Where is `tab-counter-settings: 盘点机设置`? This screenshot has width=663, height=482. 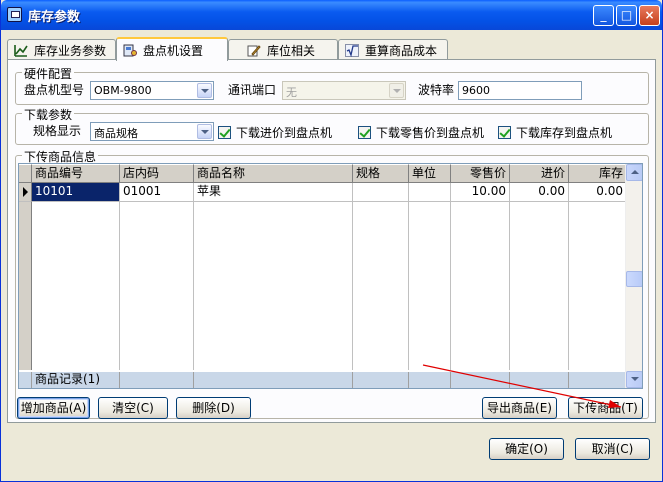 tab-counter-settings: 盘点机设置 is located at coordinates (172, 49).